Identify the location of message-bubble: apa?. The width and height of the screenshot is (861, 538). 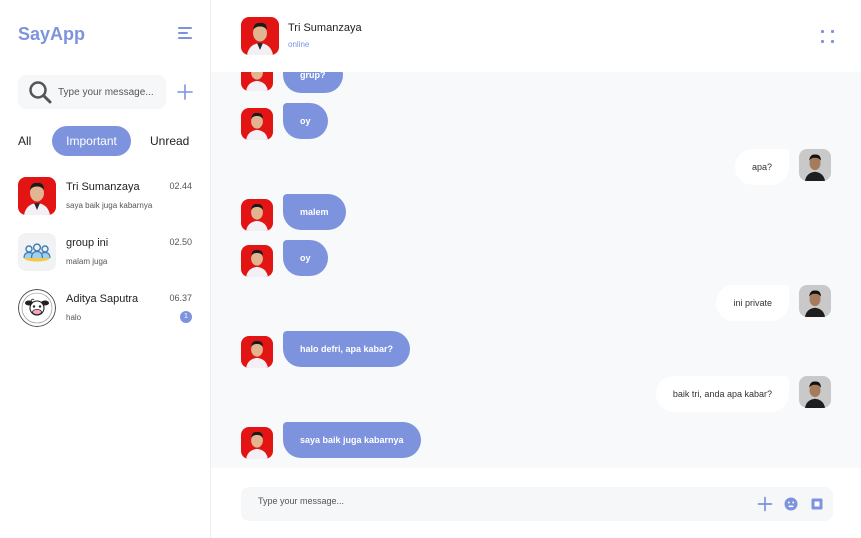
(761, 167).